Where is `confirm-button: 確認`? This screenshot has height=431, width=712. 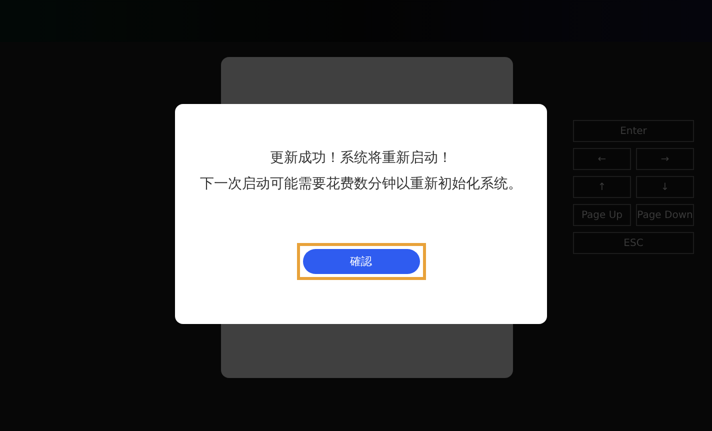 confirm-button: 確認 is located at coordinates (361, 261).